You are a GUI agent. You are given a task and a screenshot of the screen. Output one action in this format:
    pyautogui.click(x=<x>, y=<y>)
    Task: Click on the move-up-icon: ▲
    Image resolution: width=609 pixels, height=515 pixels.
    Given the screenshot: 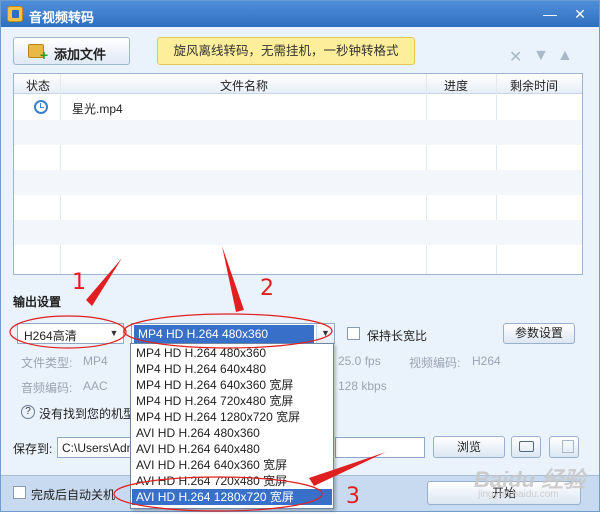 What is the action you would take?
    pyautogui.click(x=565, y=56)
    